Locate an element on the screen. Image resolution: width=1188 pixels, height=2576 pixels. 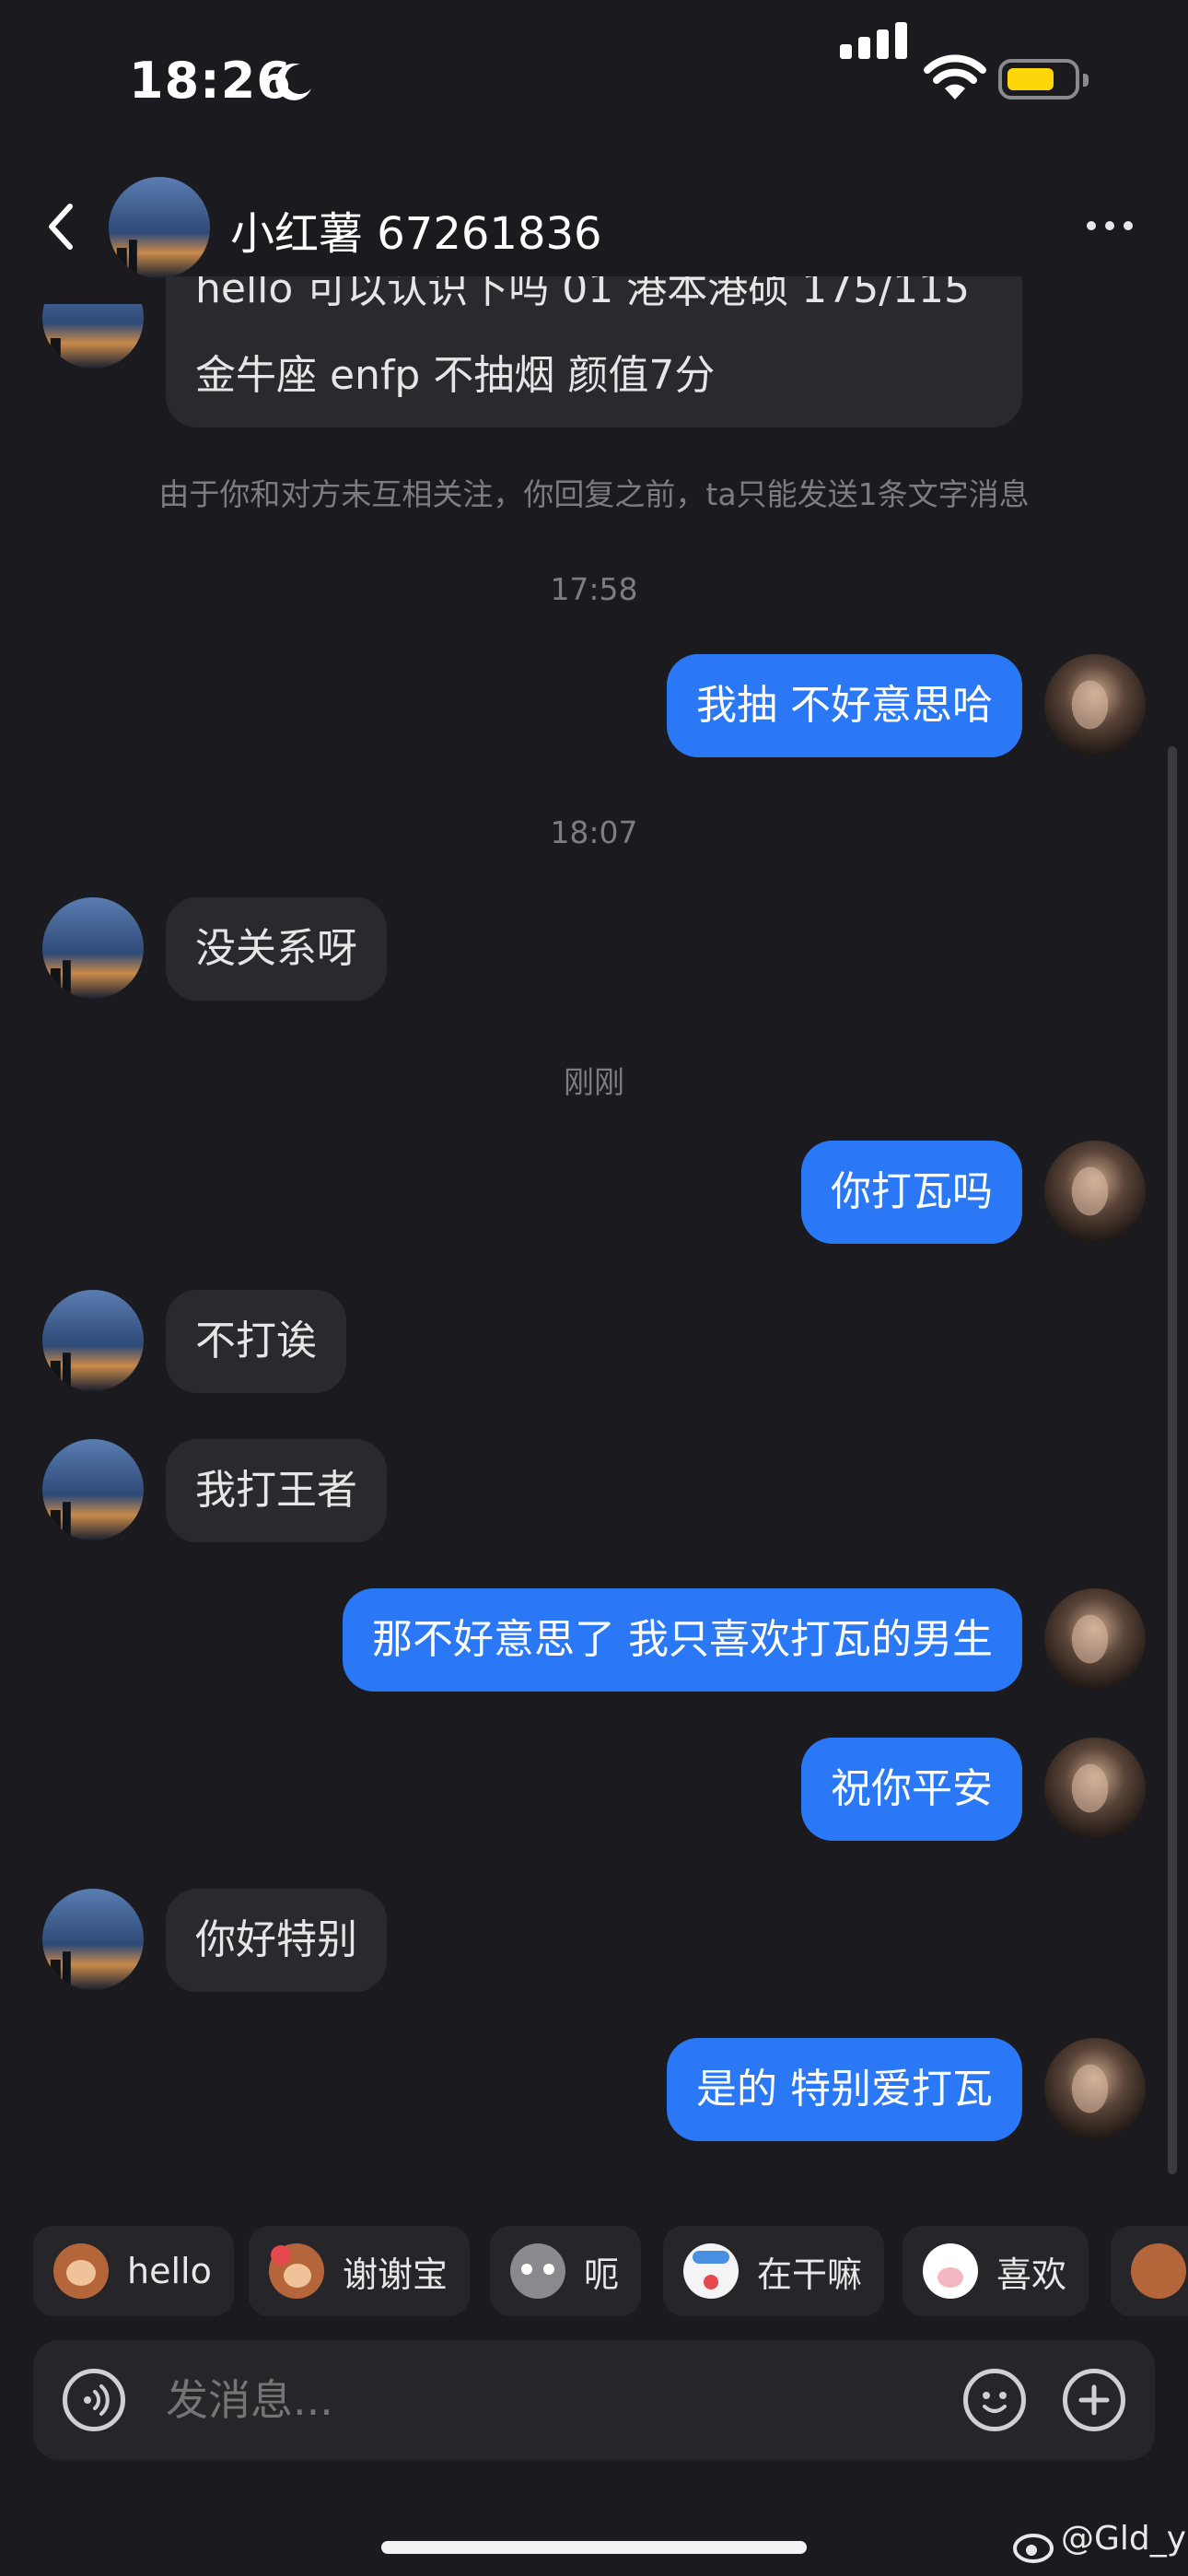
status-time: 18:26 is located at coordinates (210, 81).